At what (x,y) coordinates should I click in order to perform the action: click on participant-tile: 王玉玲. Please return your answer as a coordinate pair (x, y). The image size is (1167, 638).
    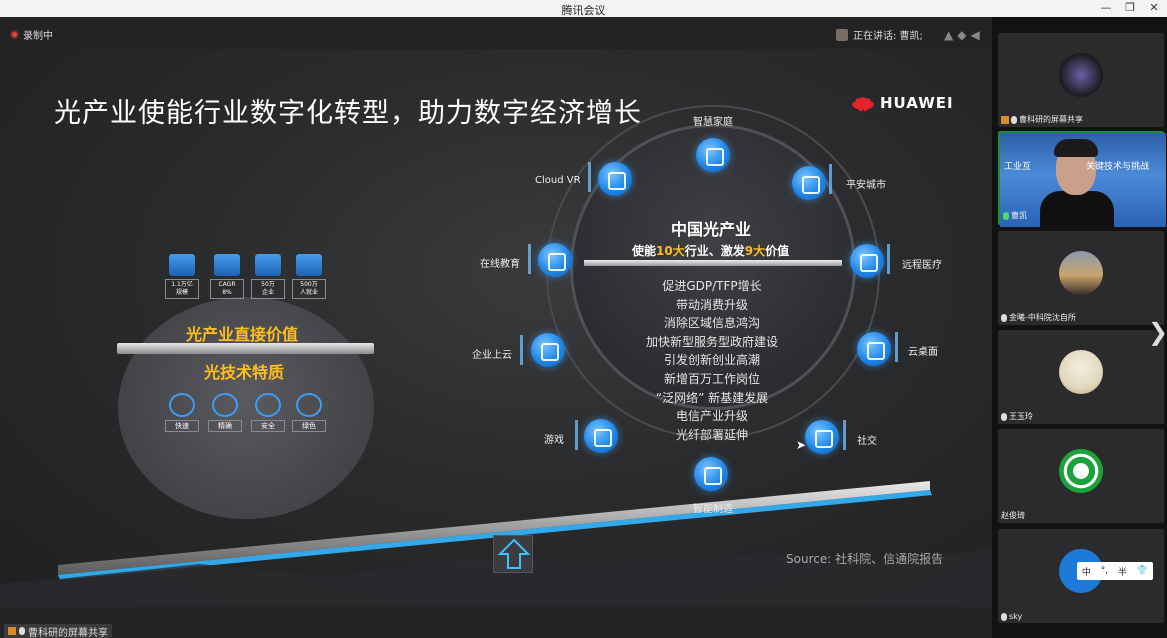
    Looking at the image, I should click on (1081, 377).